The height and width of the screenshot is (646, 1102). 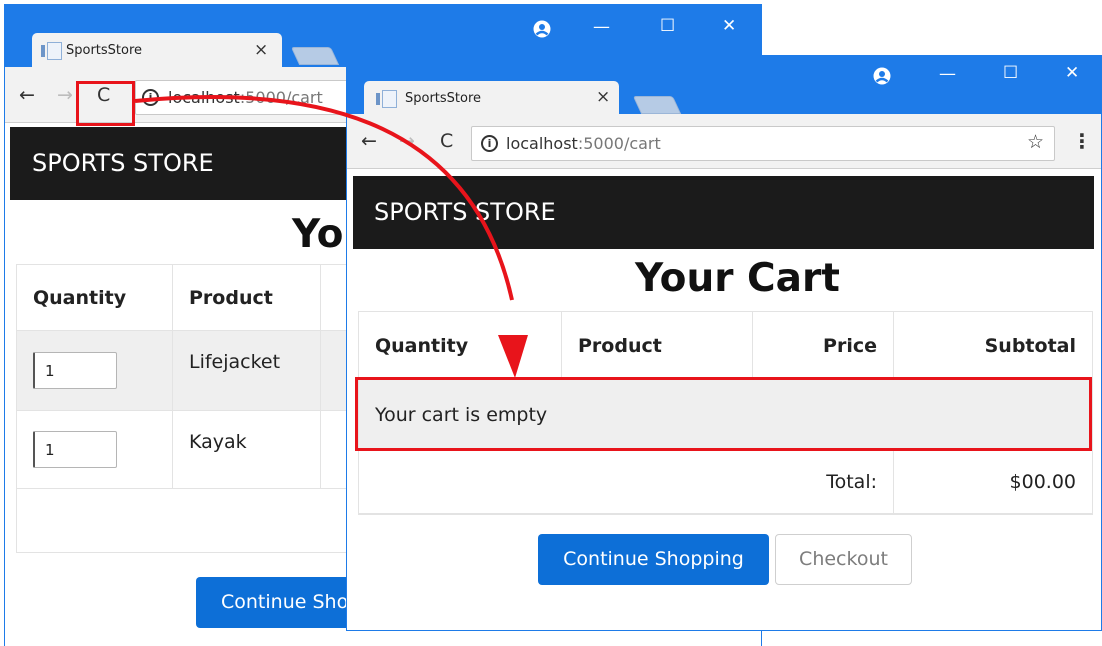 What do you see at coordinates (465, 212) in the screenshot?
I see `front-brand: SPORTS STORE` at bounding box center [465, 212].